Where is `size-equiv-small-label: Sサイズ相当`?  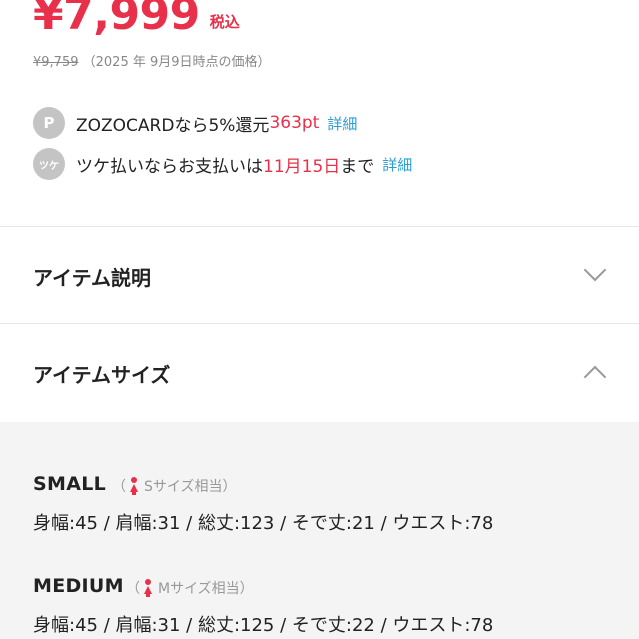 size-equiv-small-label: Sサイズ相当 is located at coordinates (183, 487).